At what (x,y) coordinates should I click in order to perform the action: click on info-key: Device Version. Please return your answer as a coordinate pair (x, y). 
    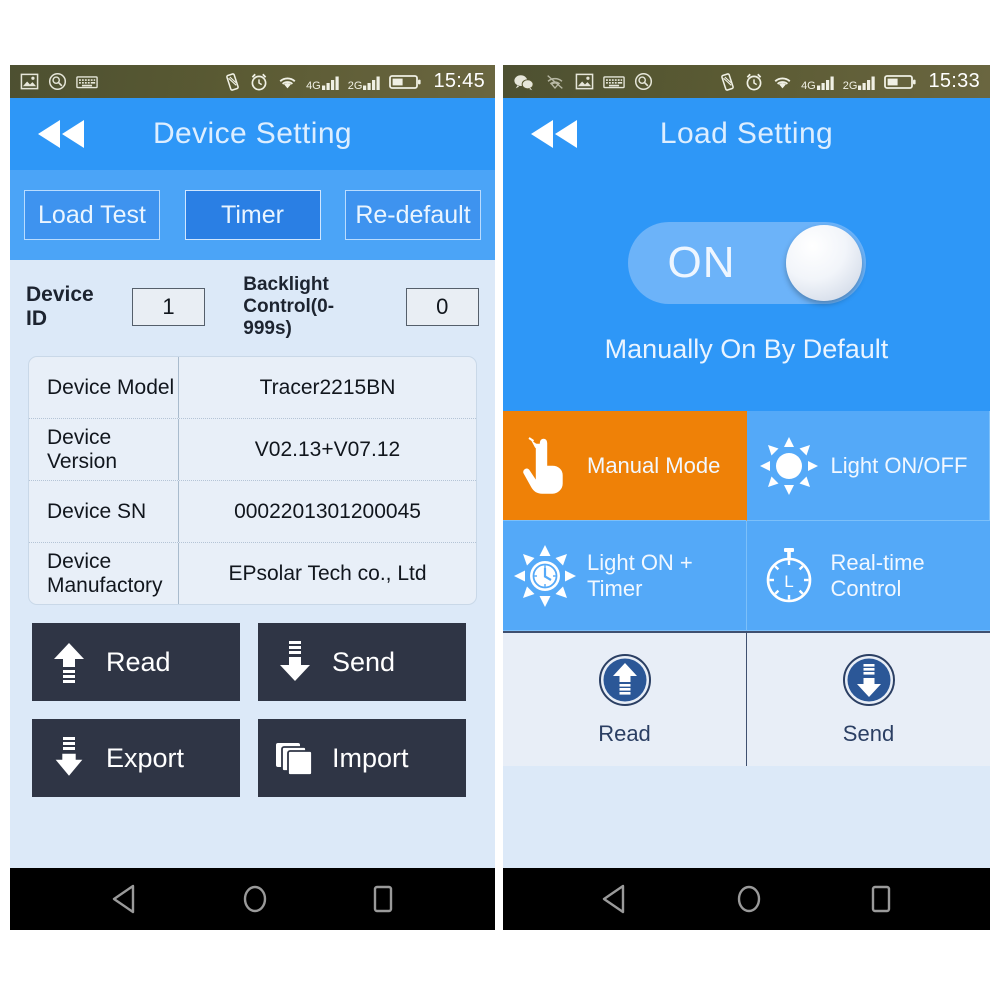
    Looking at the image, I should click on (104, 449).